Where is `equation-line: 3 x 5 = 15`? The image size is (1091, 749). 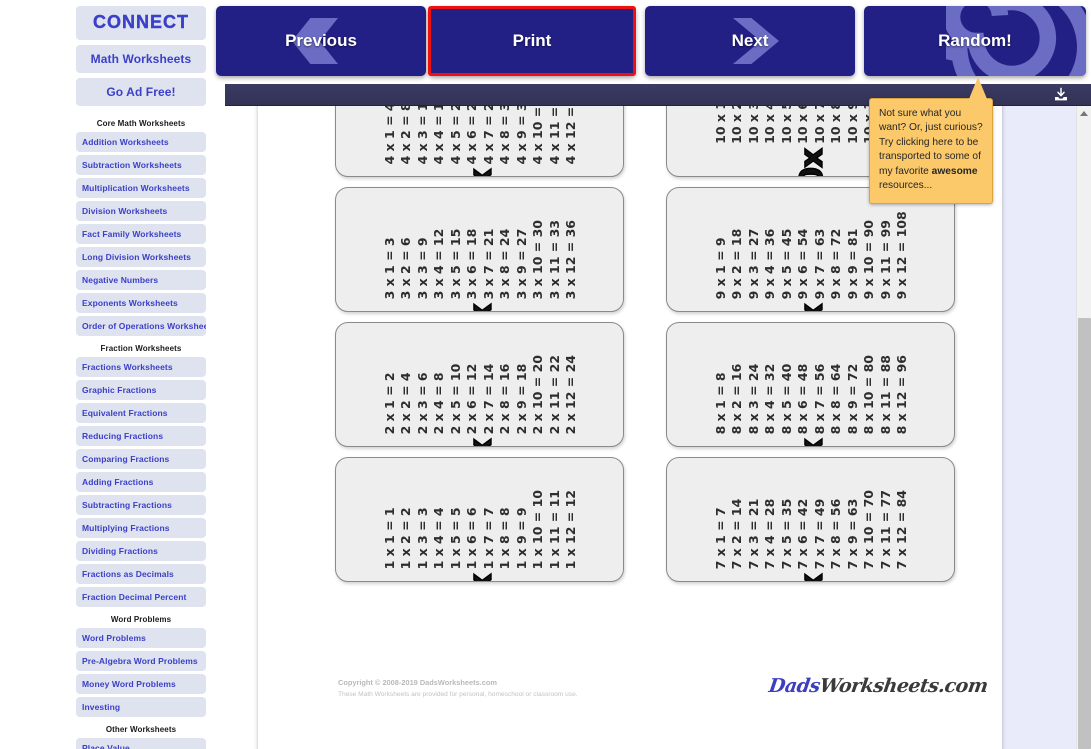
equation-line: 3 x 5 = 15 is located at coordinates (455, 264).